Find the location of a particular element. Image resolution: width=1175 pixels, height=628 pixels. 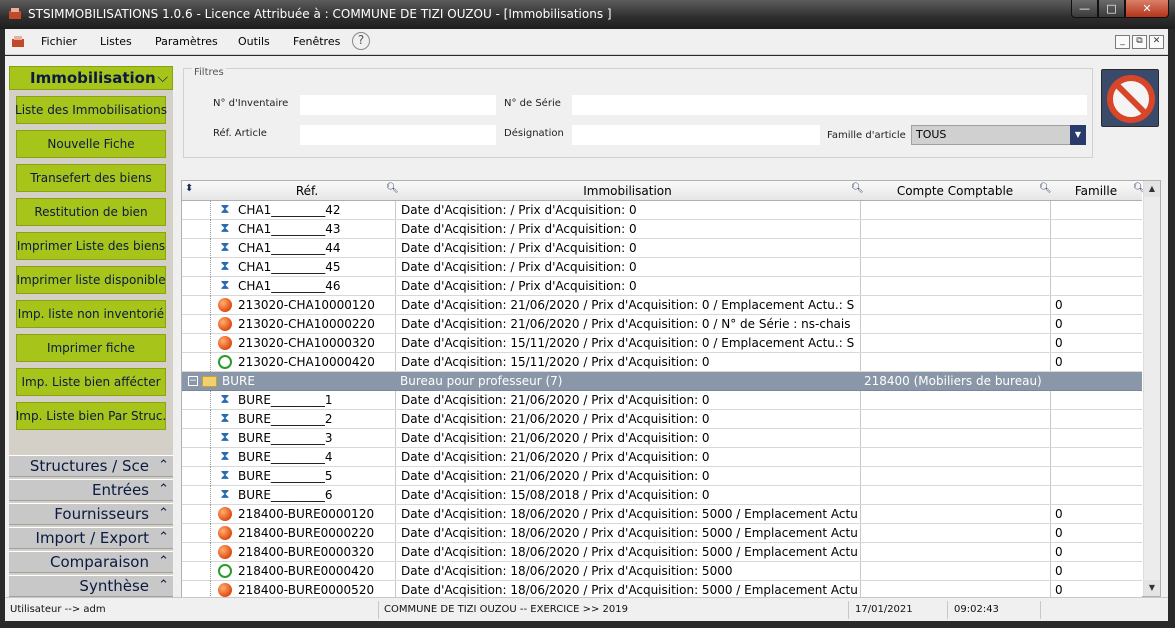

minimize-button: — is located at coordinates (1084, 9).